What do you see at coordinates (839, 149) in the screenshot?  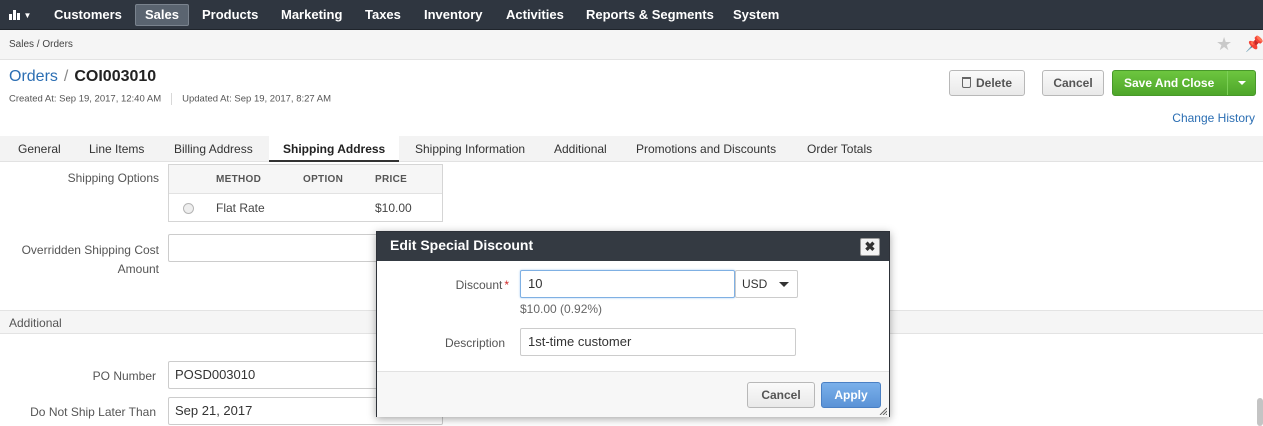 I see `tab-order-totals: Order Totals` at bounding box center [839, 149].